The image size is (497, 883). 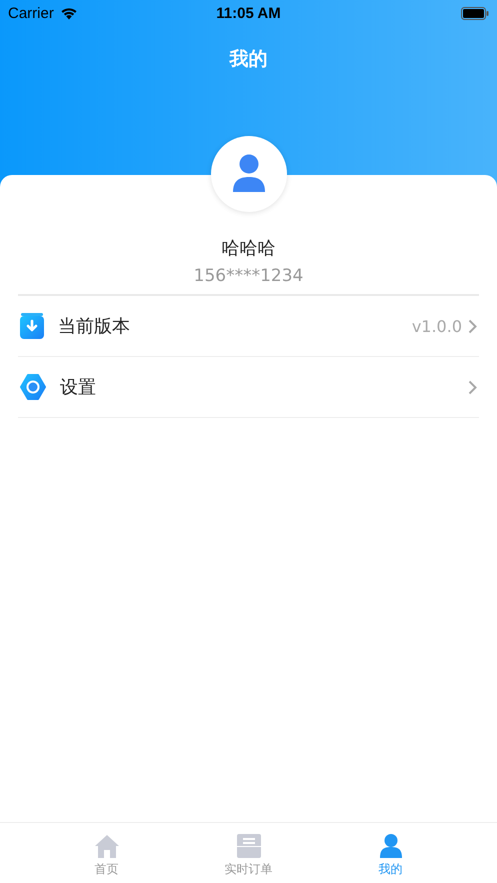 I want to click on phone-number: 156****1234, so click(x=249, y=276).